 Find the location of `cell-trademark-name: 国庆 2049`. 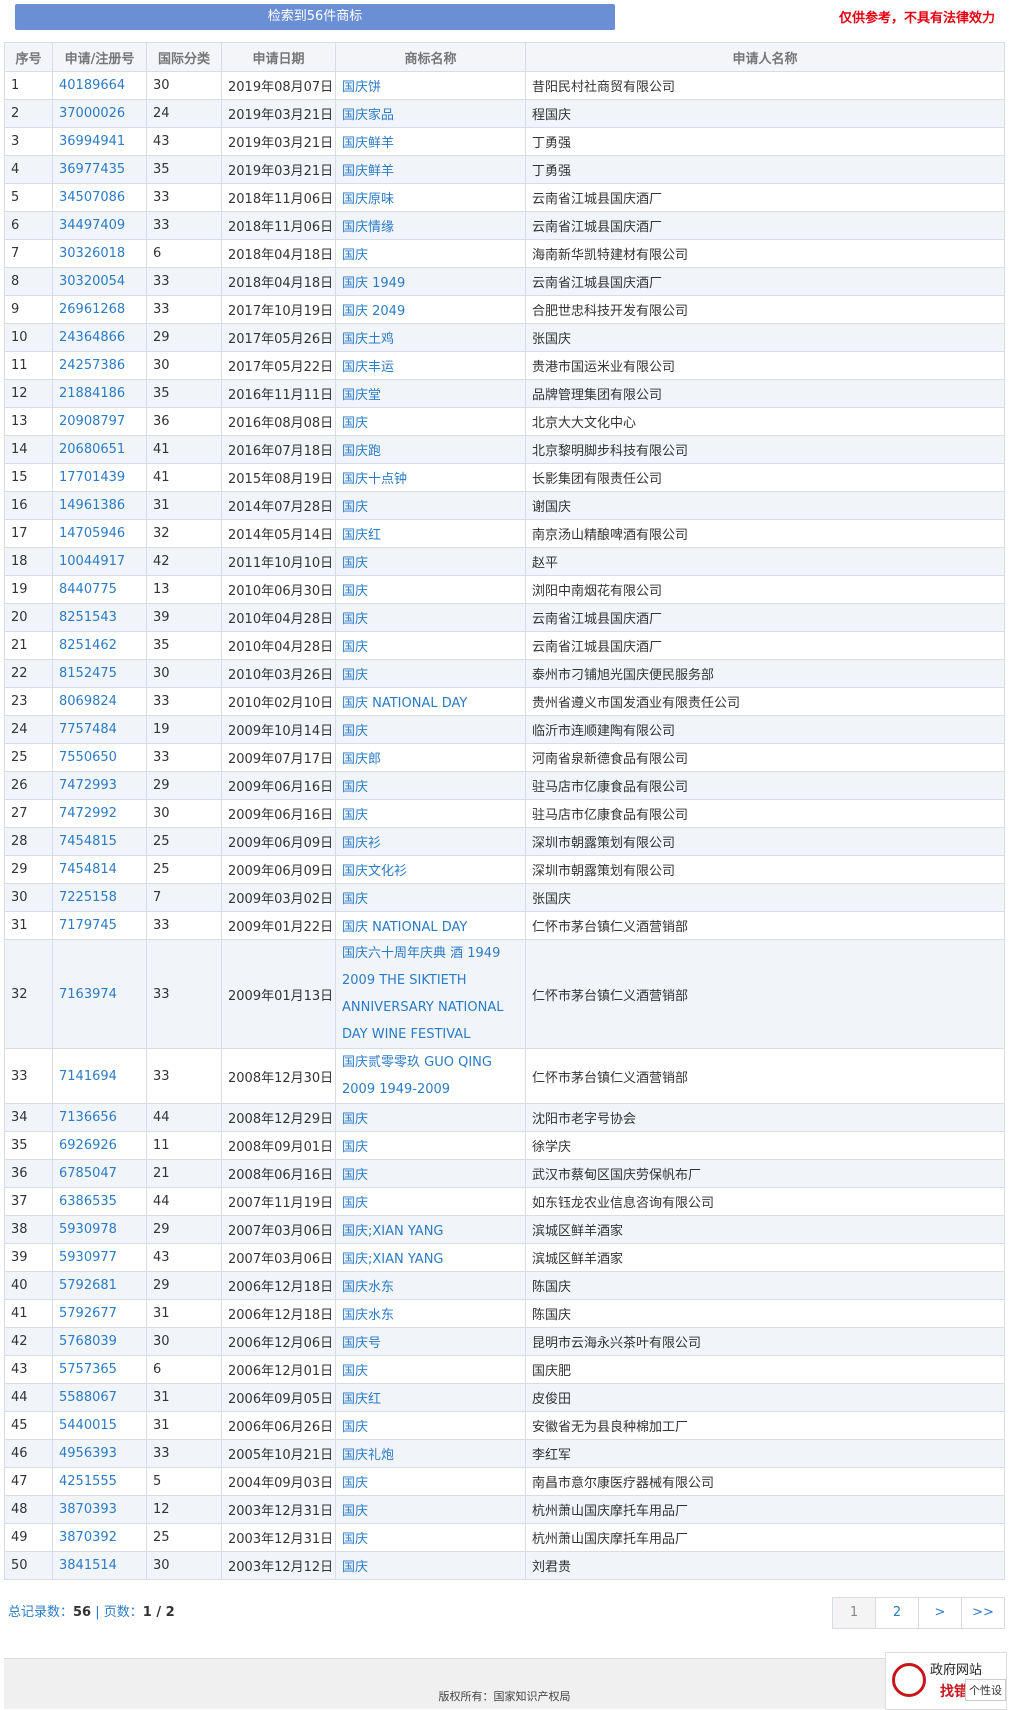

cell-trademark-name: 国庆 2049 is located at coordinates (430, 309).